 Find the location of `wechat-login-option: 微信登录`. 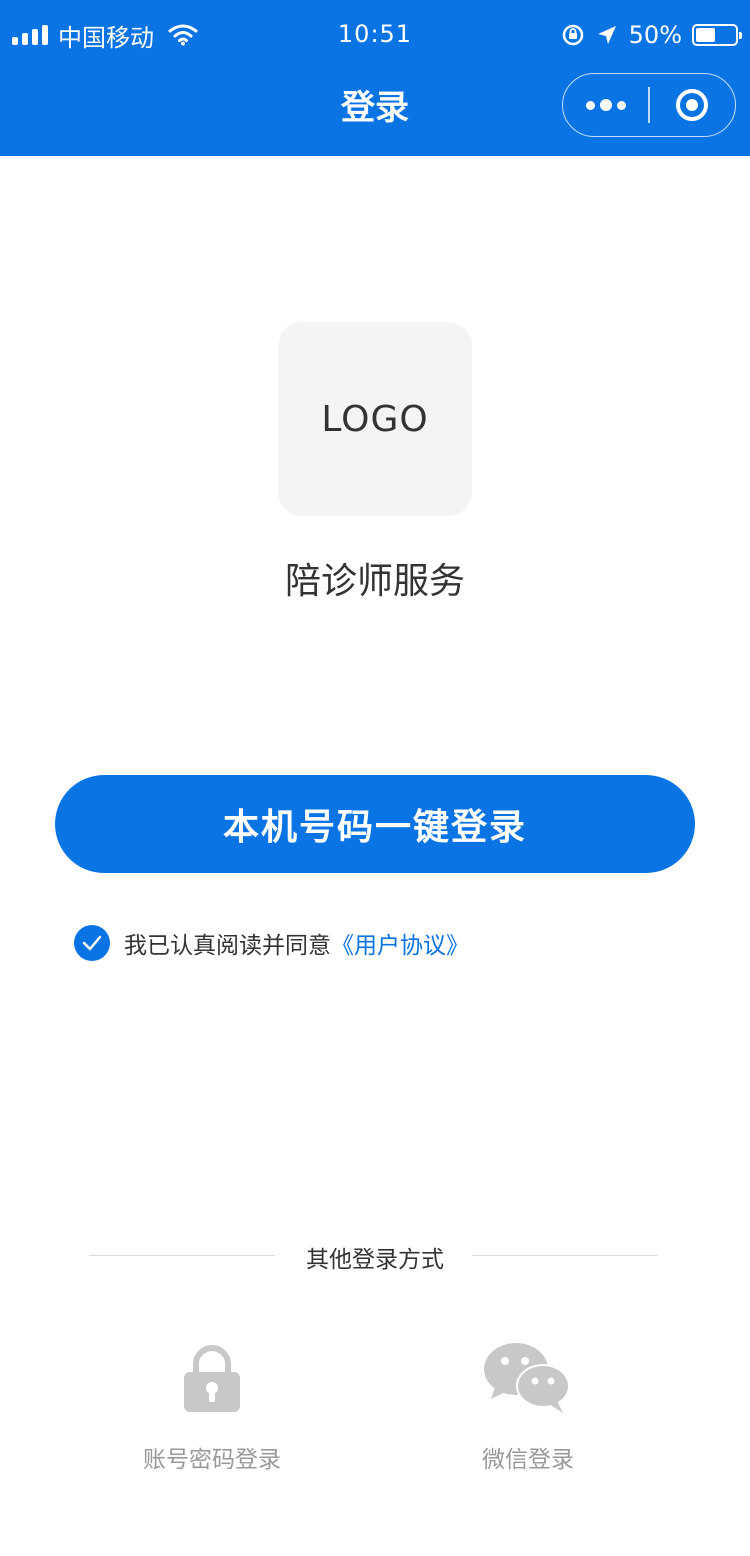

wechat-login-option: 微信登录 is located at coordinates (528, 1405).